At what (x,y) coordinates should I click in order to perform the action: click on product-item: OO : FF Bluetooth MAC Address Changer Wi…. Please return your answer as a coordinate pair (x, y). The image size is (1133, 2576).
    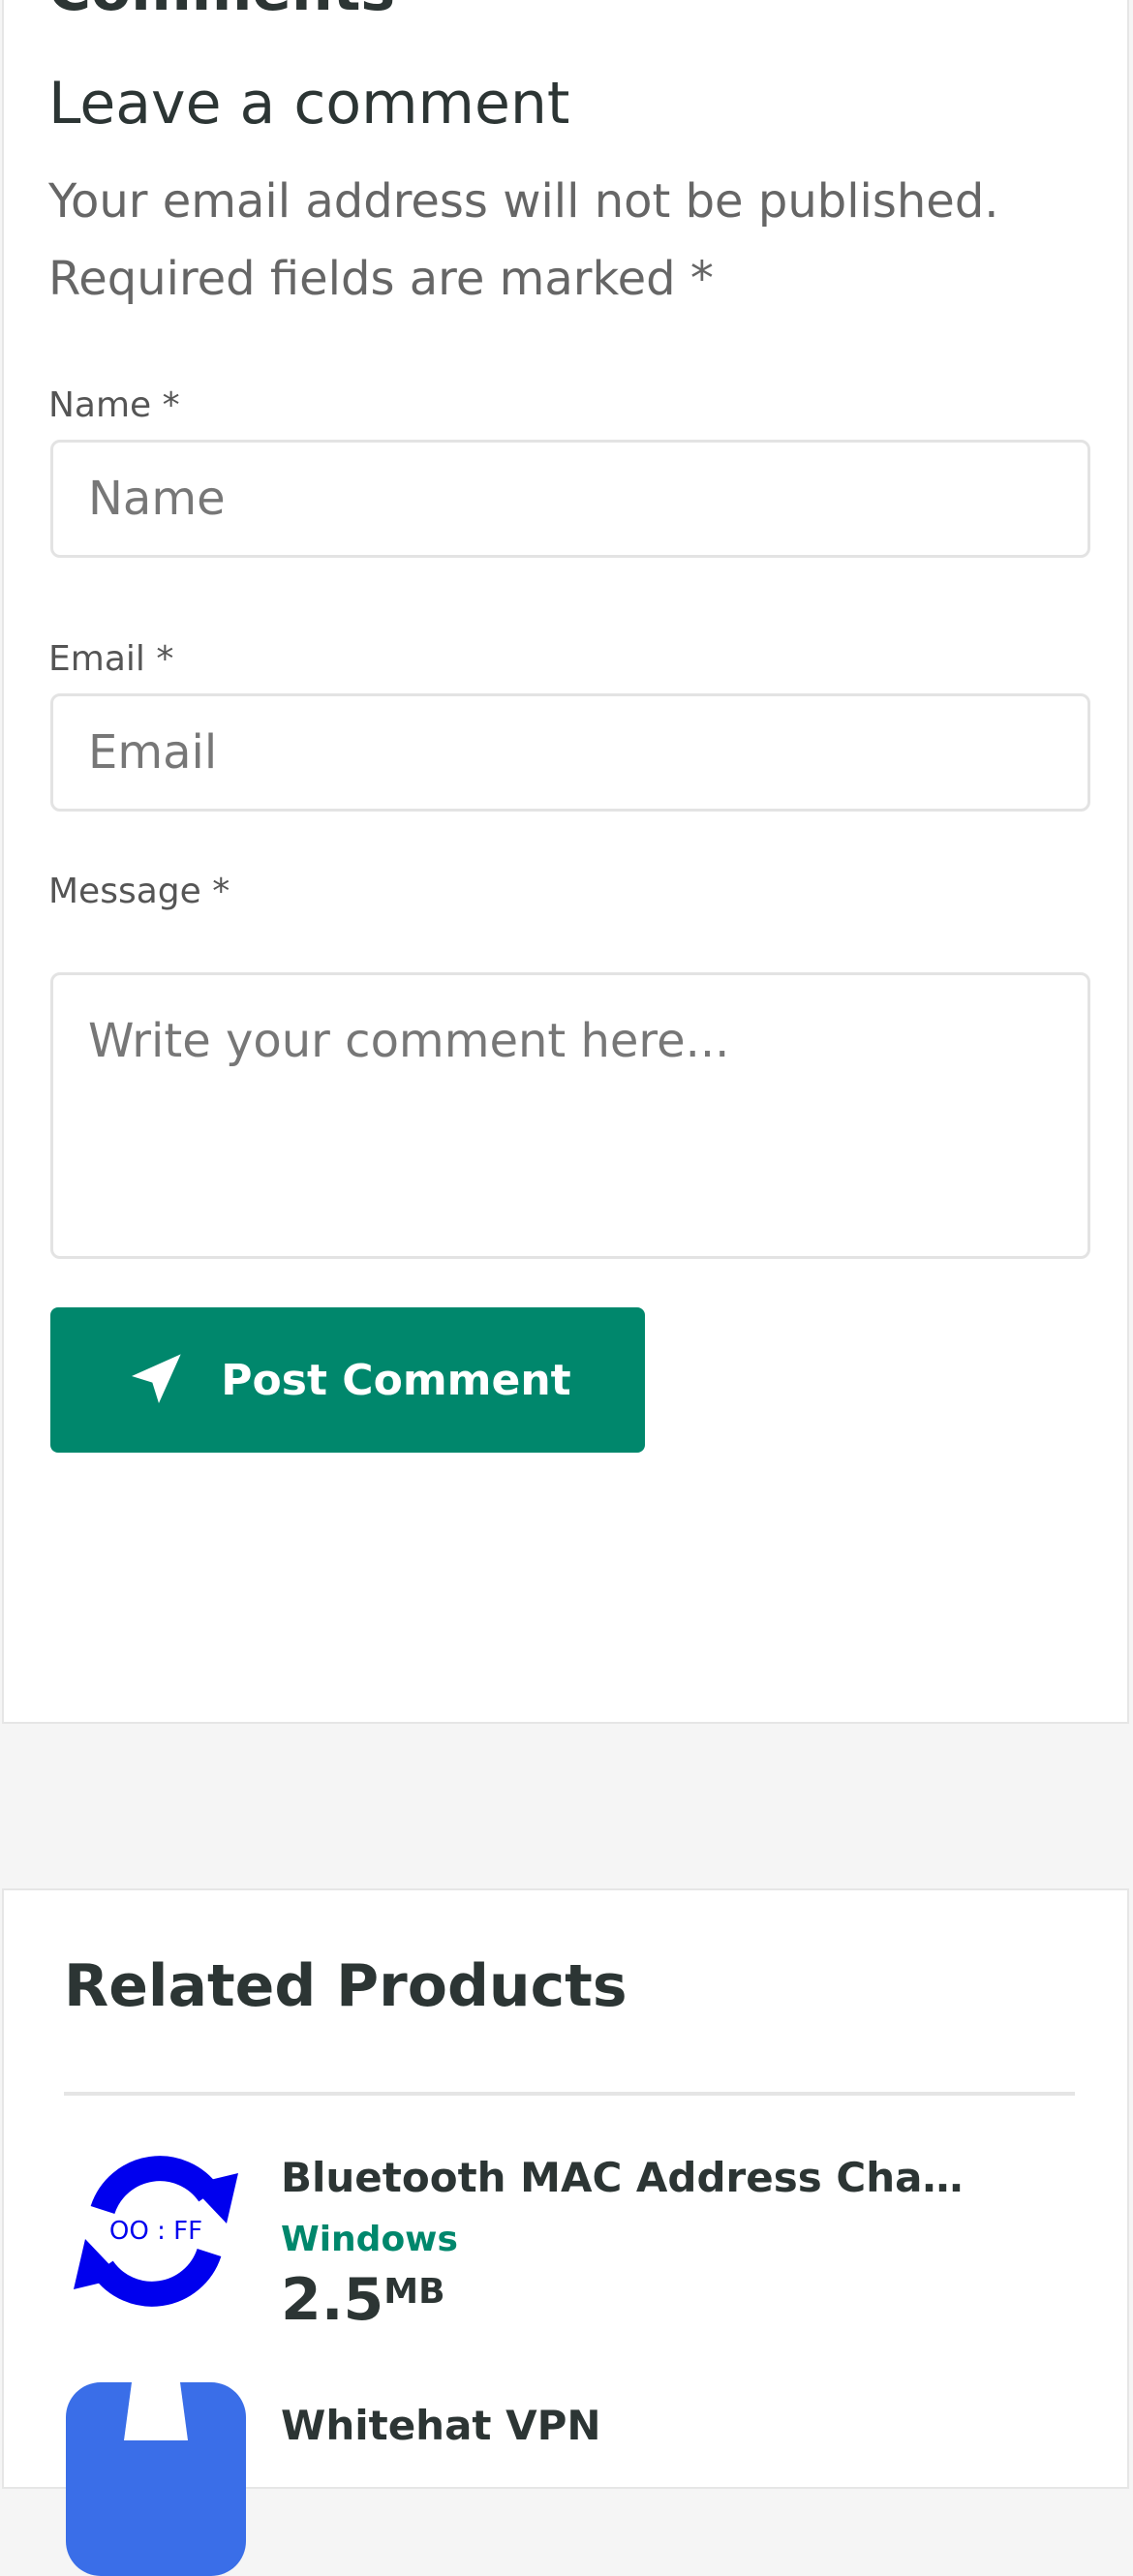
    Looking at the image, I should click on (577, 2234).